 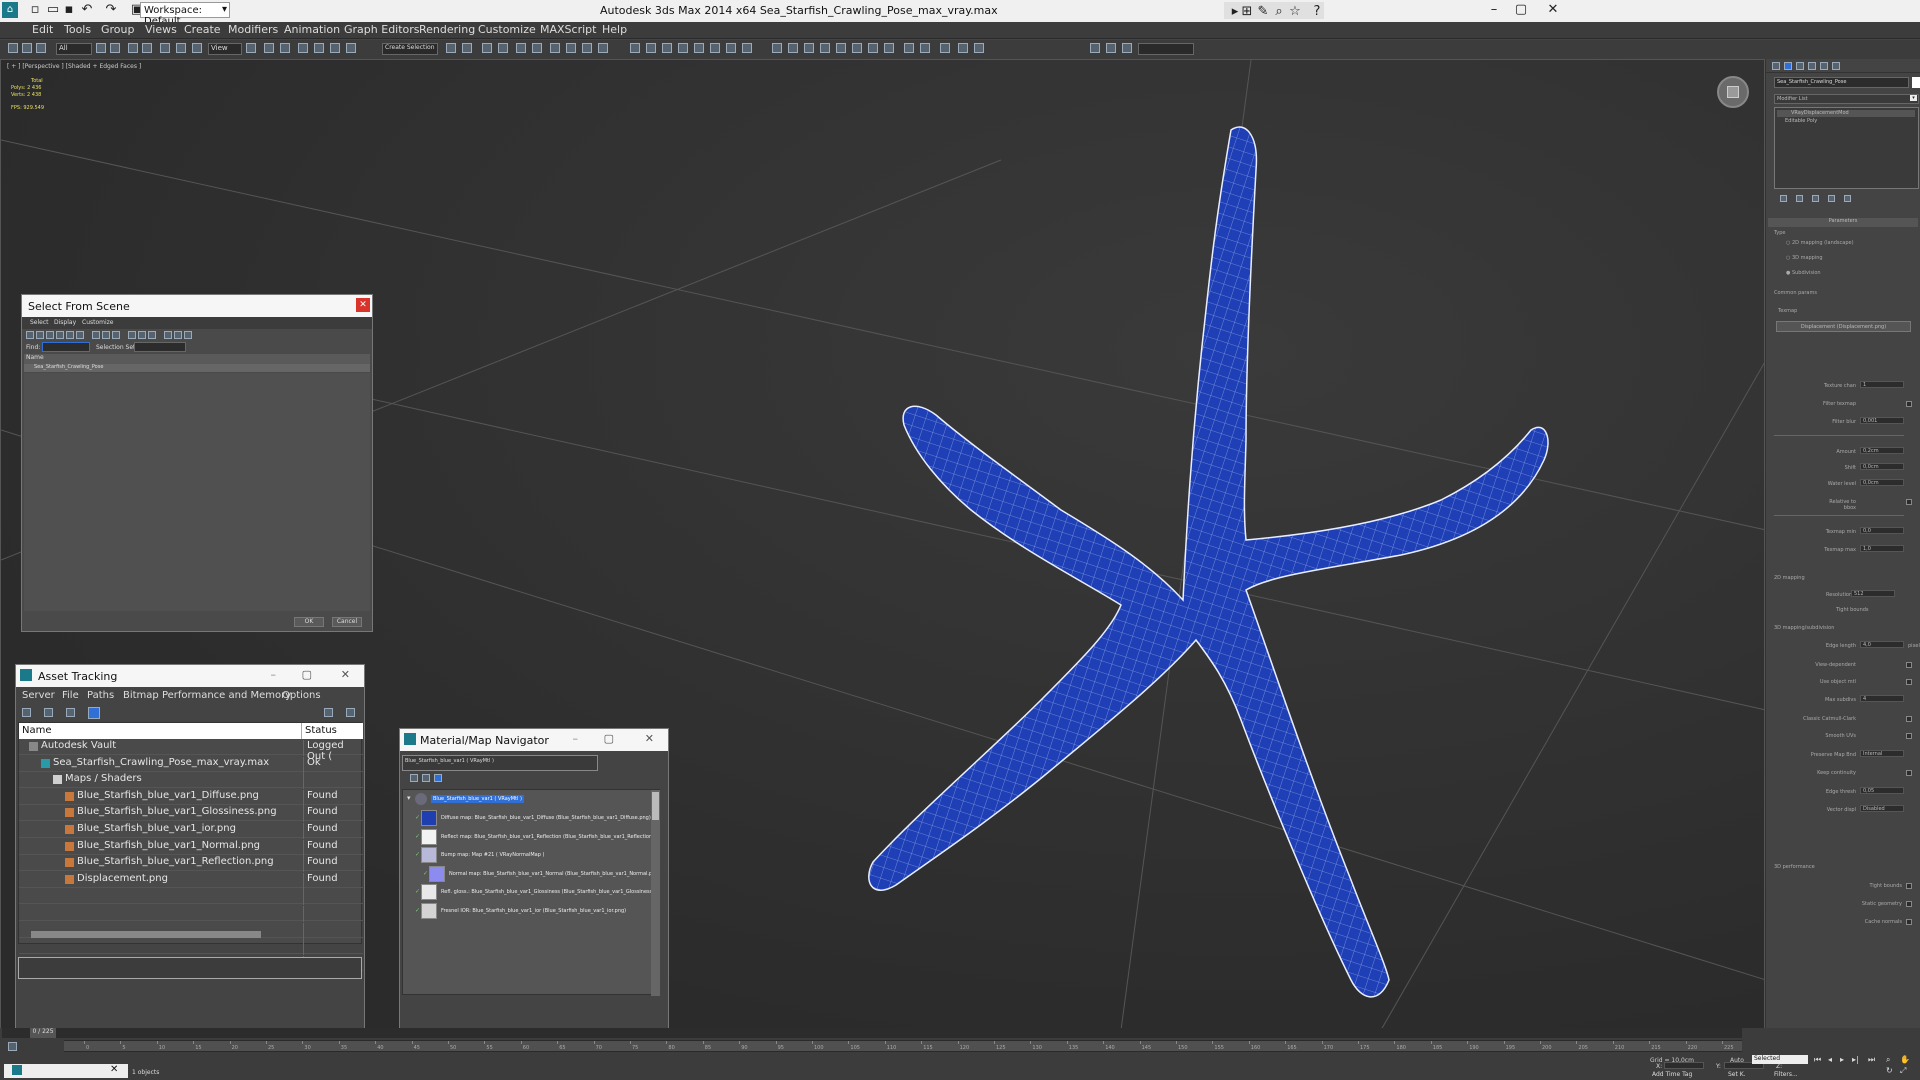 What do you see at coordinates (382, 29) in the screenshot?
I see `menu-graph-editors: Graph Editors` at bounding box center [382, 29].